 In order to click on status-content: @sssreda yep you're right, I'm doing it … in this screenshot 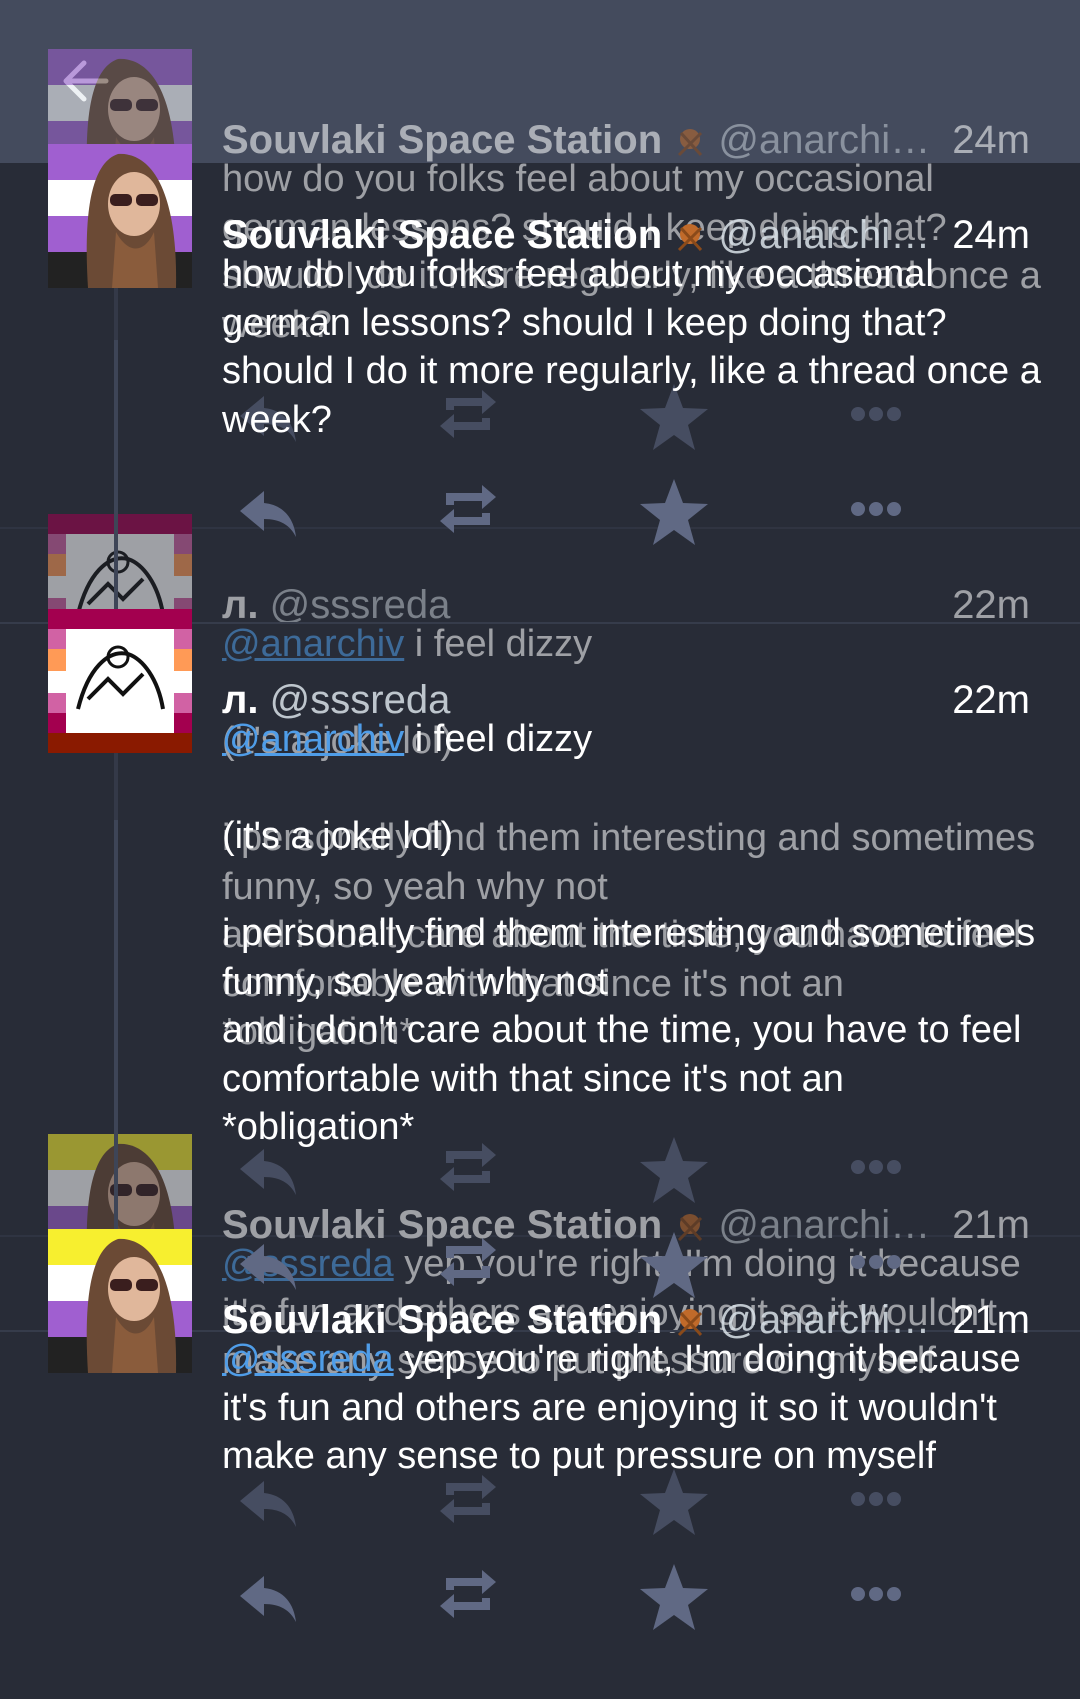, I will do `click(632, 1408)`.